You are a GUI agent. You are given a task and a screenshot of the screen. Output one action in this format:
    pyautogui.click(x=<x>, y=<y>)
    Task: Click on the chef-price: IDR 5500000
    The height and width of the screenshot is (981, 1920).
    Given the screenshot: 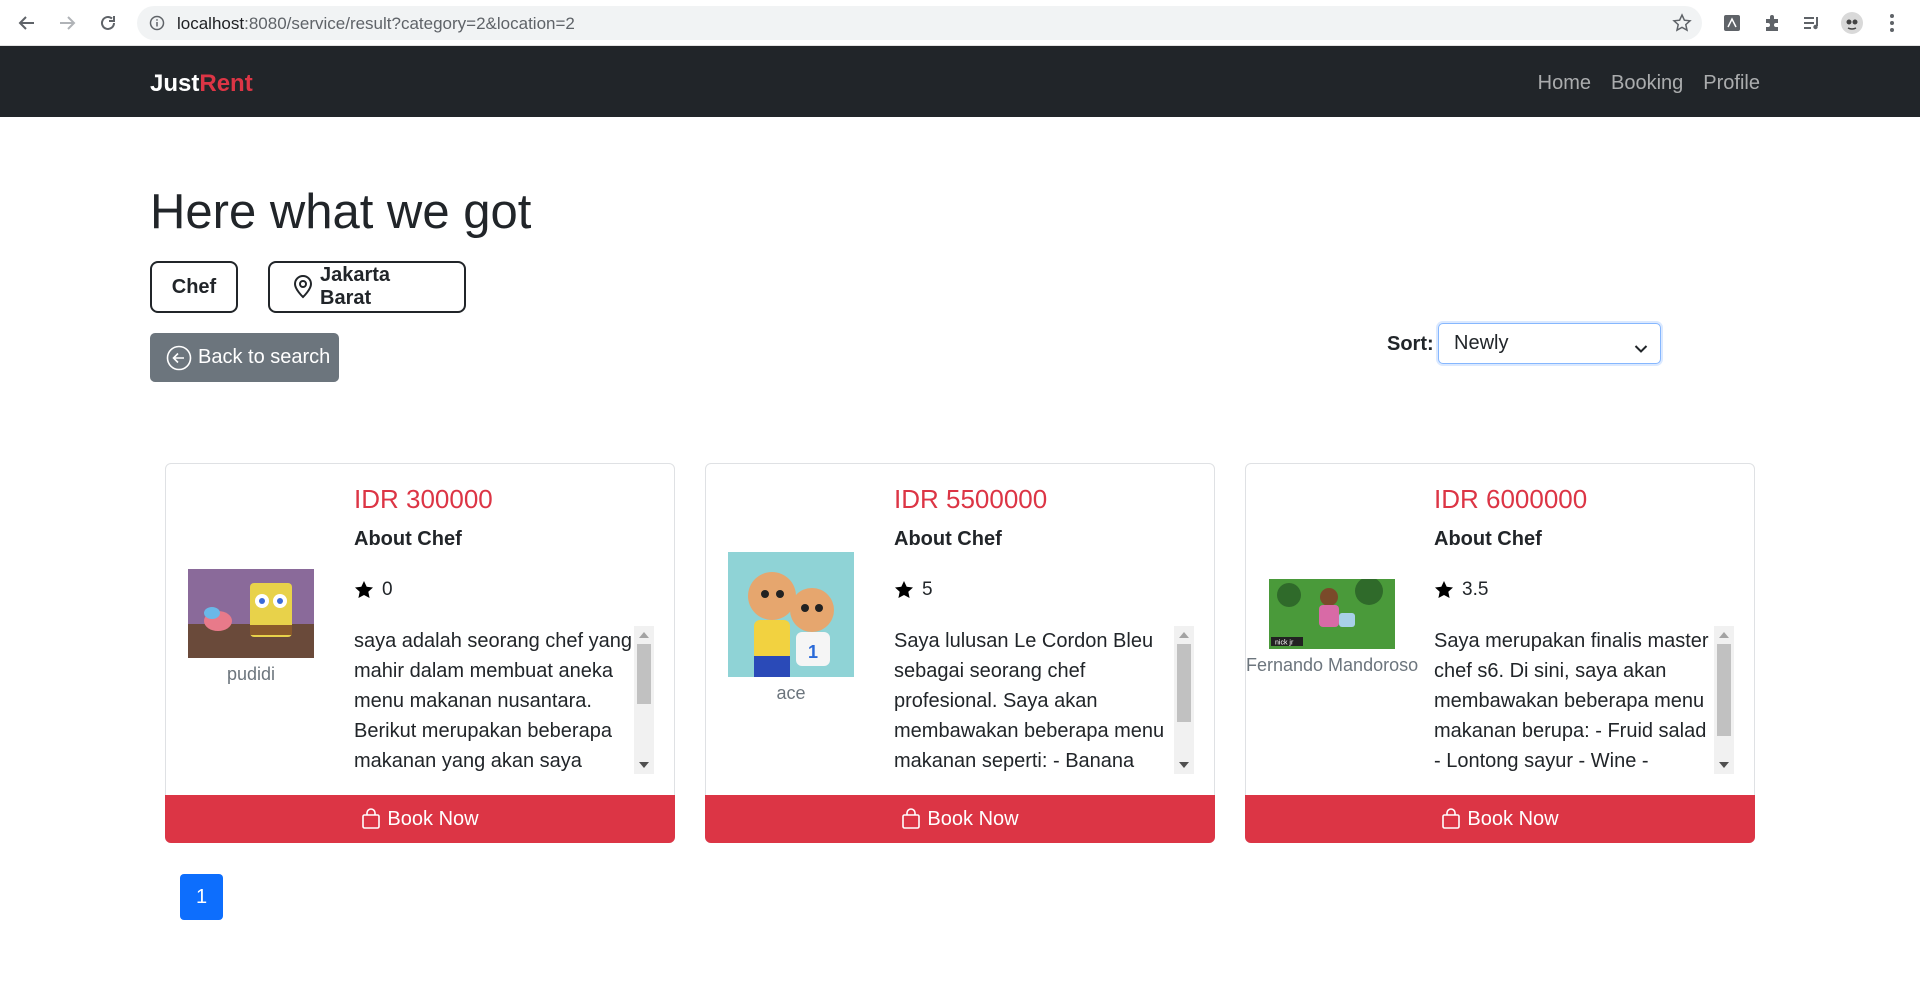 What is the action you would take?
    pyautogui.click(x=971, y=499)
    